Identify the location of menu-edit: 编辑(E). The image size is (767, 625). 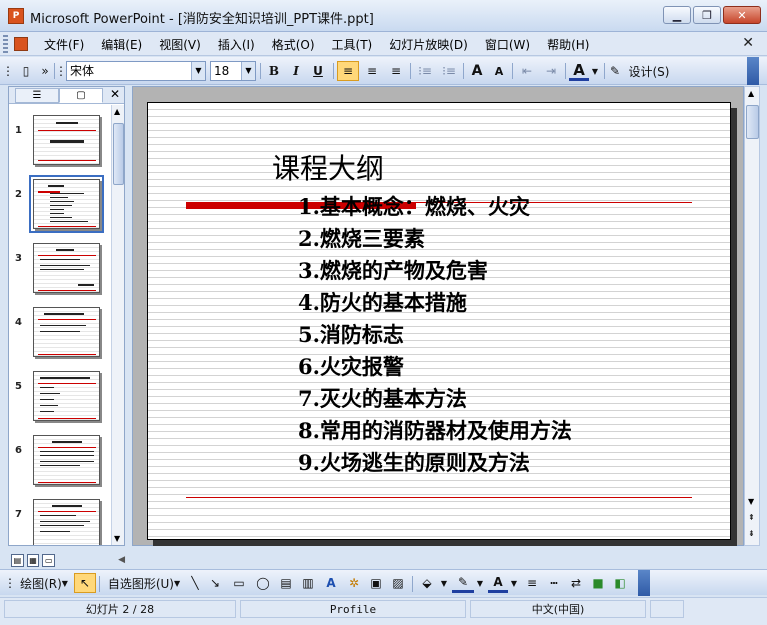
(121, 44).